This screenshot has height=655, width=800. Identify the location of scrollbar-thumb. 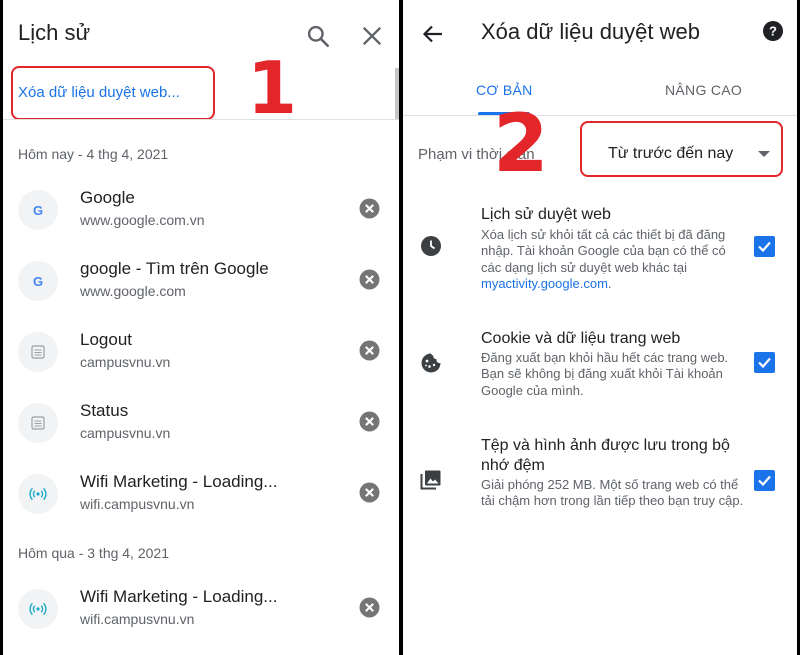
(397, 94).